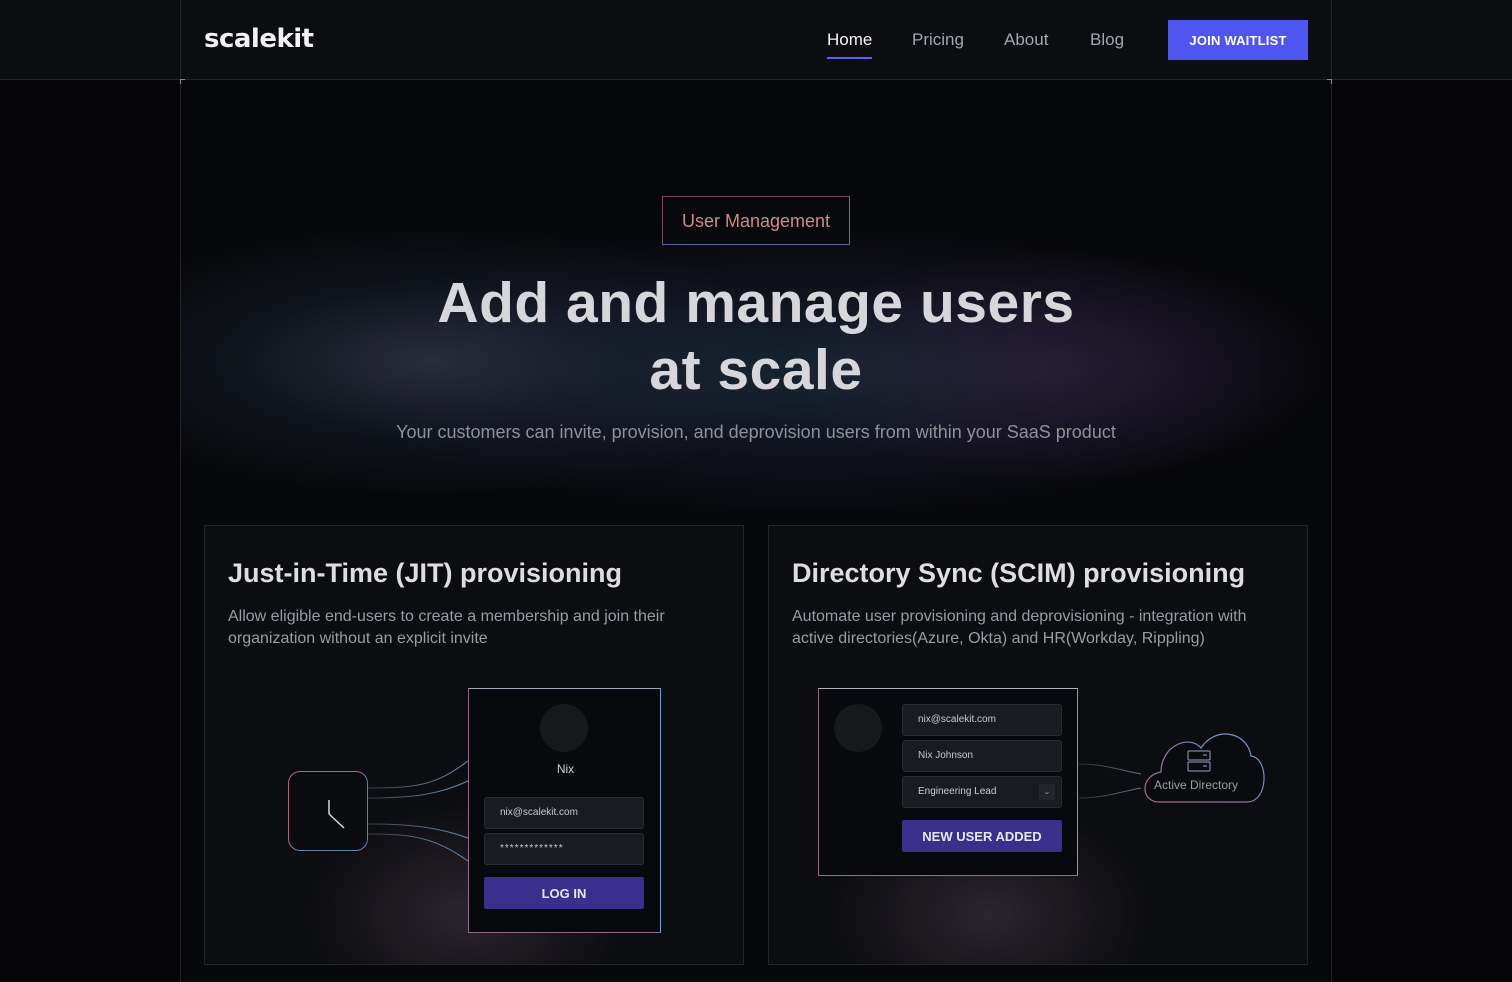 The image size is (1512, 982). Describe the element at coordinates (1331, 491) in the screenshot. I see `frame-line-right` at that location.